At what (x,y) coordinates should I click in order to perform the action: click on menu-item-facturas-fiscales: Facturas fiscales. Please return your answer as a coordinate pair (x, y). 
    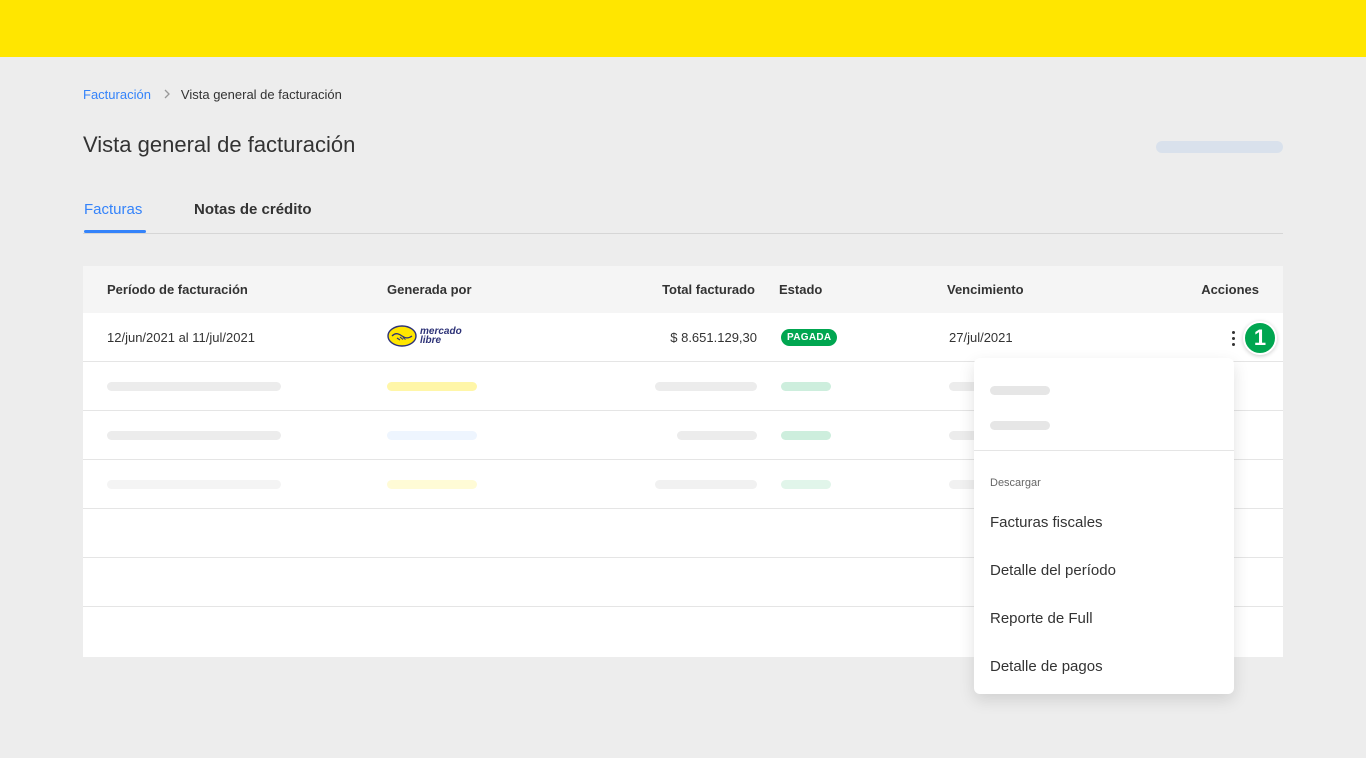
    Looking at the image, I should click on (1046, 522).